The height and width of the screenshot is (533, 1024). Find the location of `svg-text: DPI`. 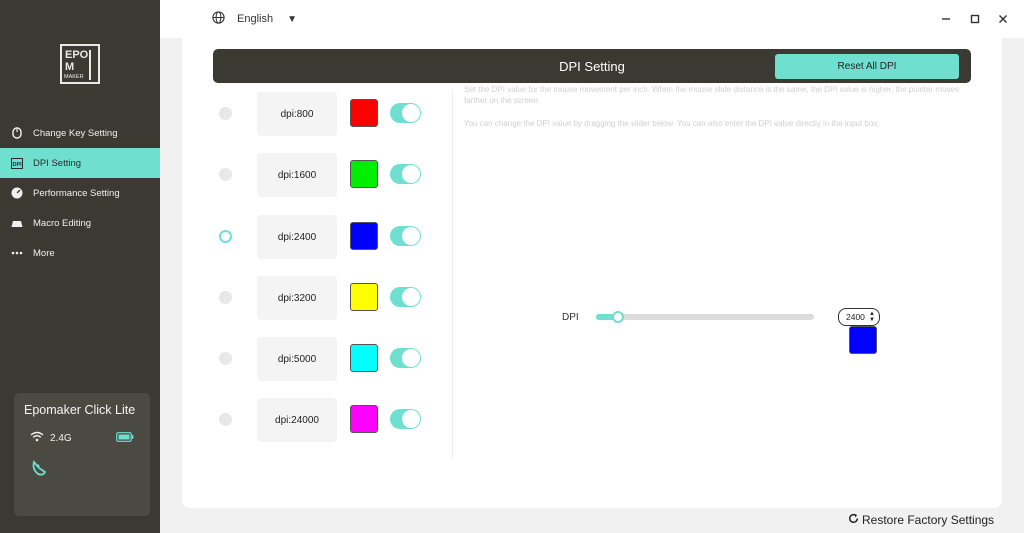

svg-text: DPI is located at coordinates (18, 165).